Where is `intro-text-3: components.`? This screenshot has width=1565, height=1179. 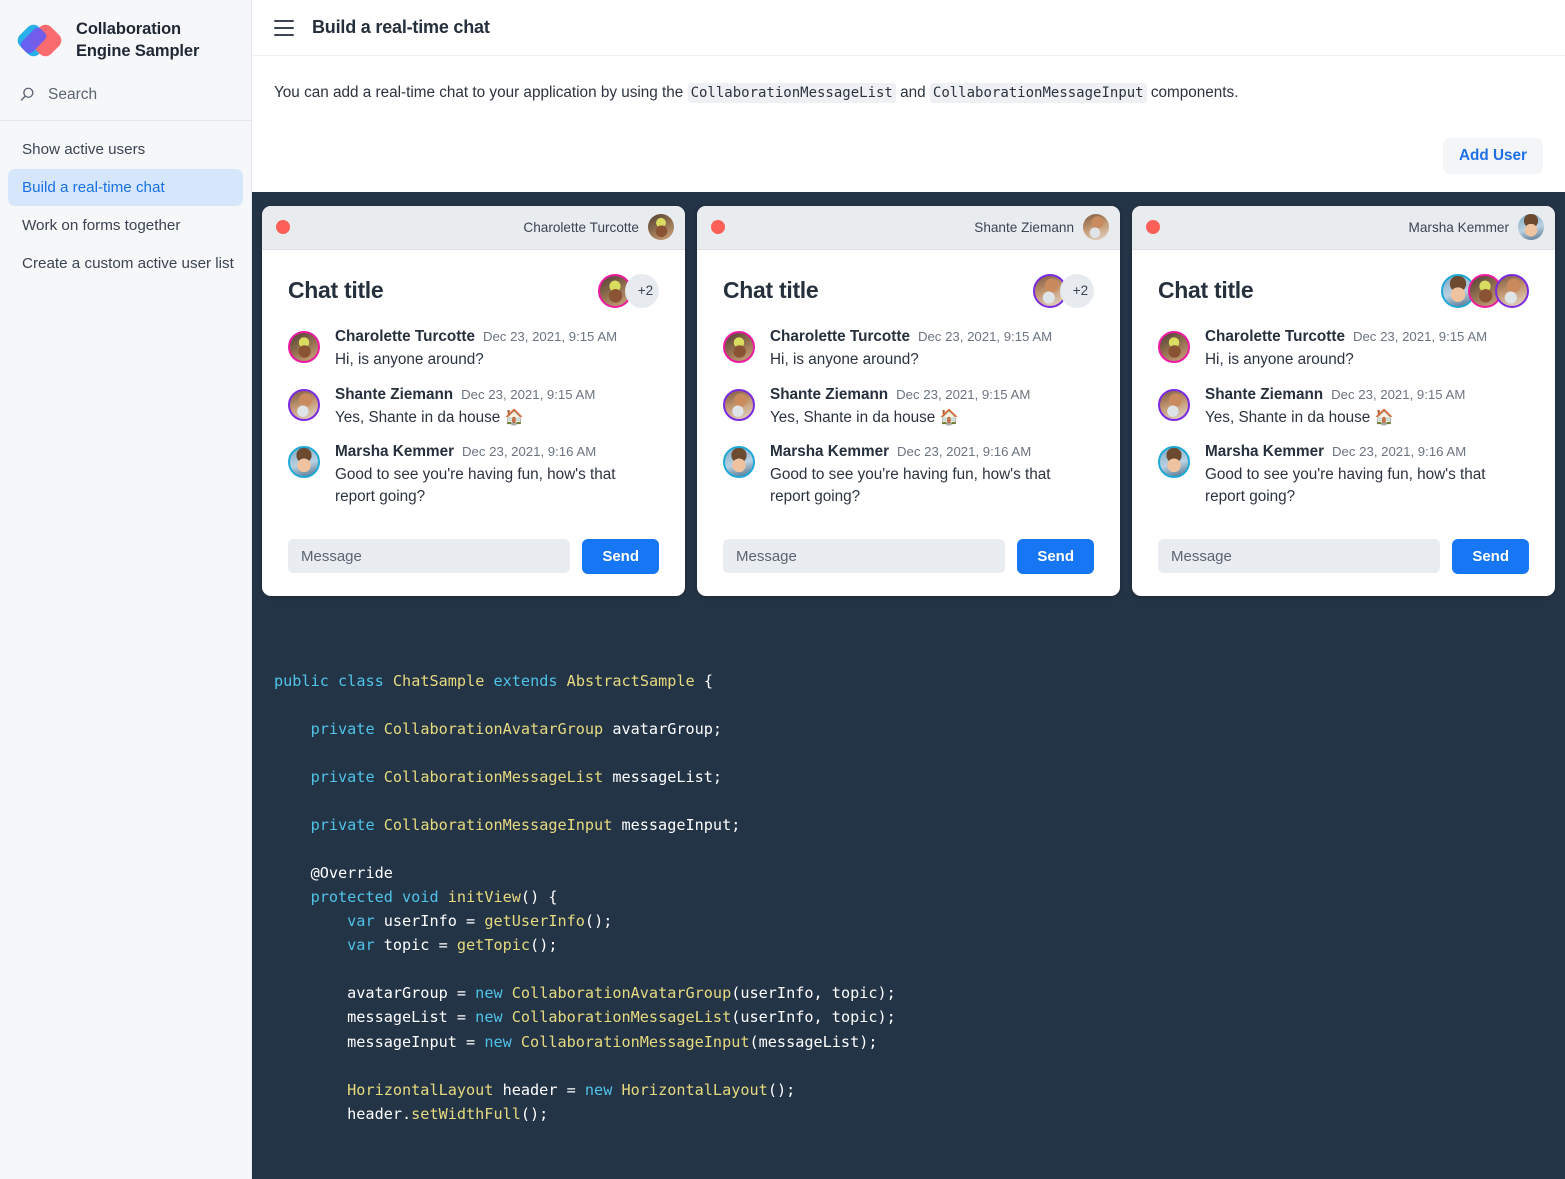 intro-text-3: components. is located at coordinates (1192, 92).